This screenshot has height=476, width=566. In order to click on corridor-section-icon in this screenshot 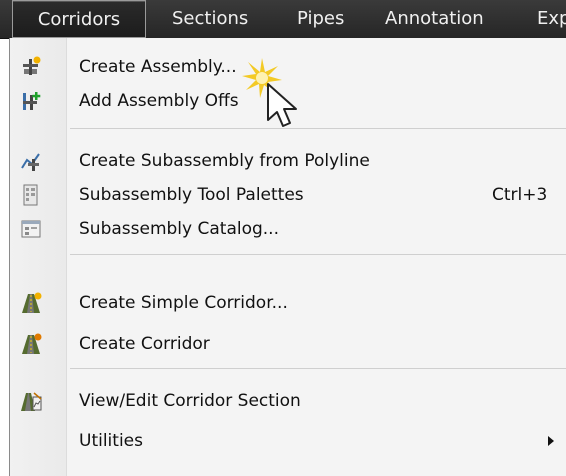, I will do `click(31, 401)`.